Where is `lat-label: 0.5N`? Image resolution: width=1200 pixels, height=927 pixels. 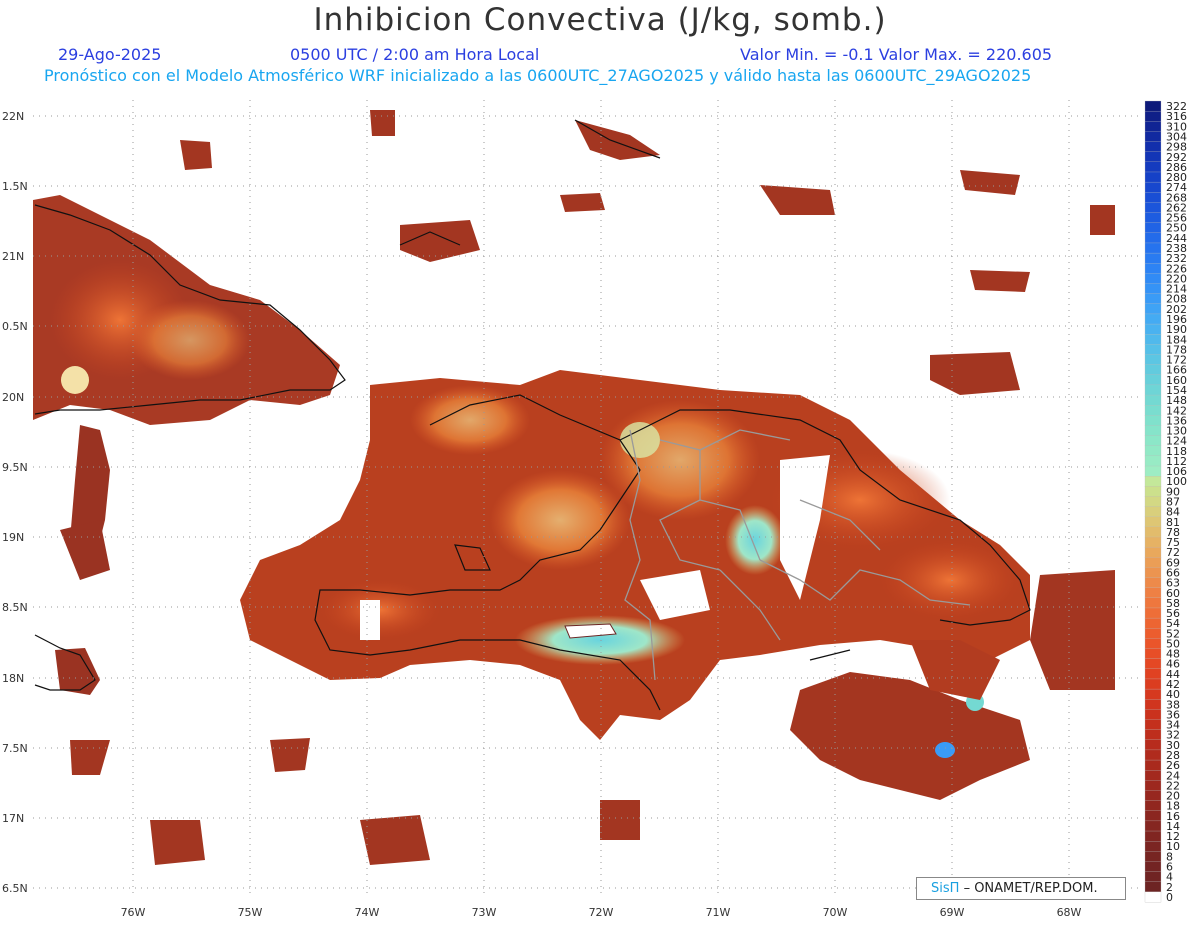 lat-label: 0.5N is located at coordinates (15, 326).